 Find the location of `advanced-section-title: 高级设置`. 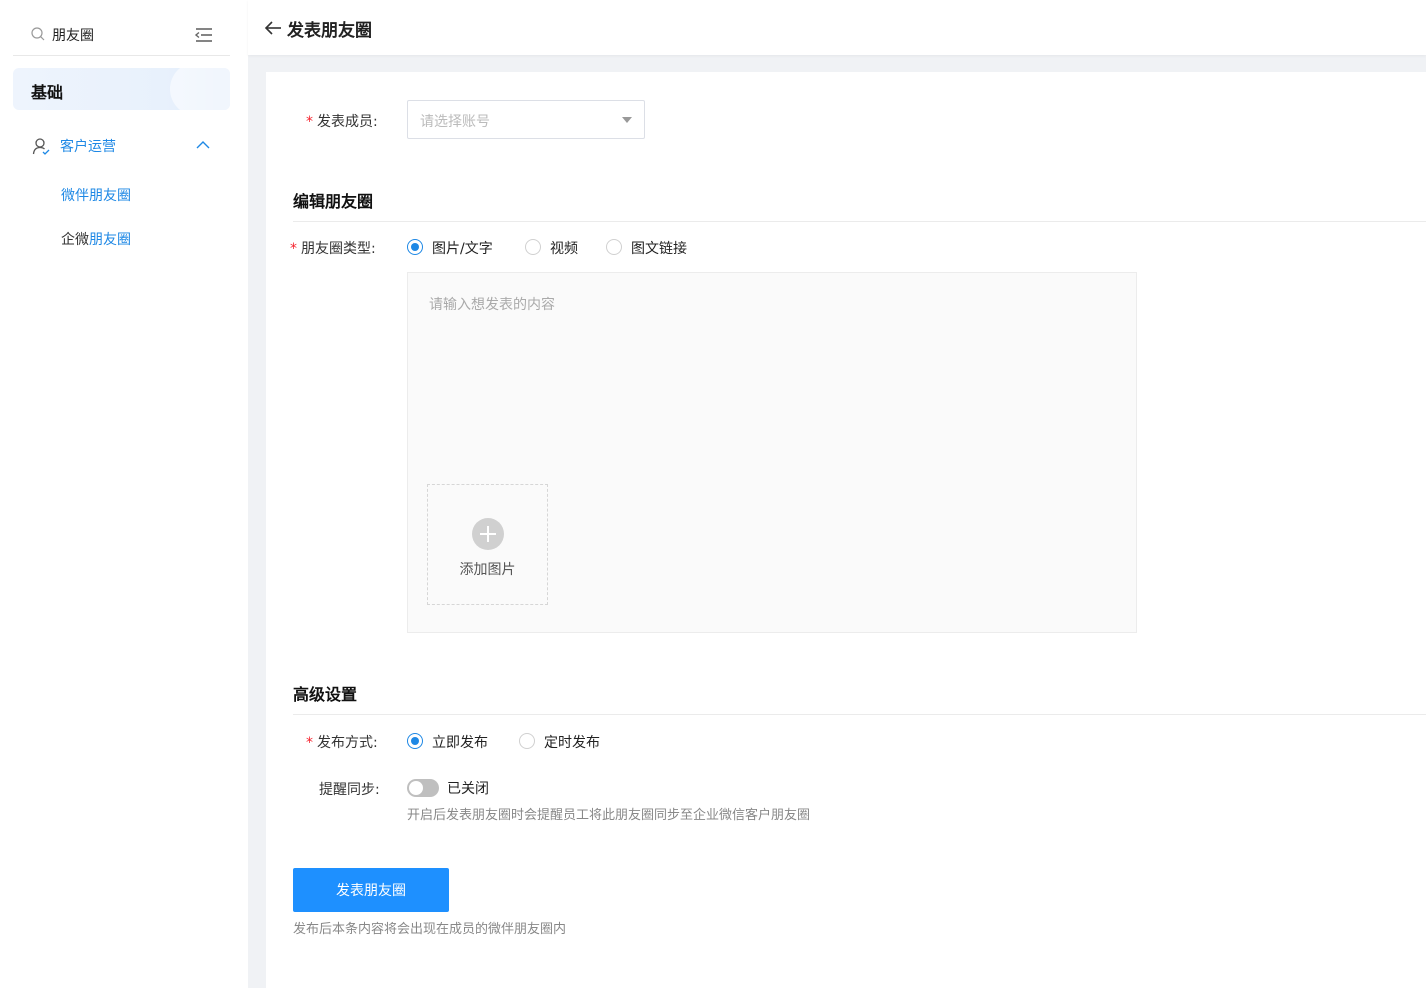

advanced-section-title: 高级设置 is located at coordinates (325, 694).